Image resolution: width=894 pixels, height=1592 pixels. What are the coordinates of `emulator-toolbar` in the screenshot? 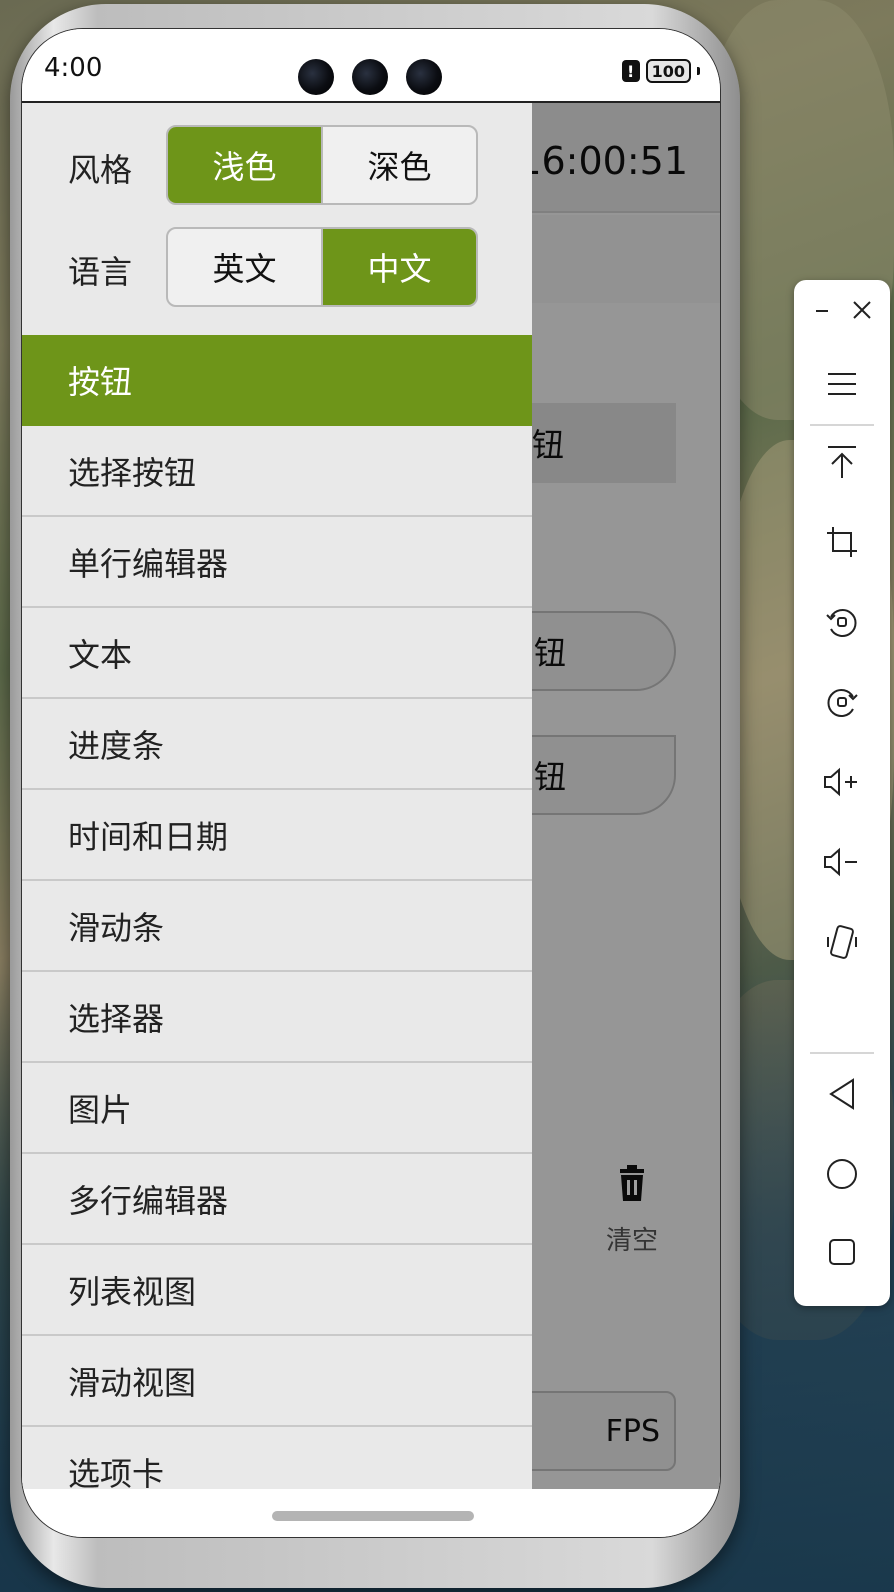 It's located at (842, 793).